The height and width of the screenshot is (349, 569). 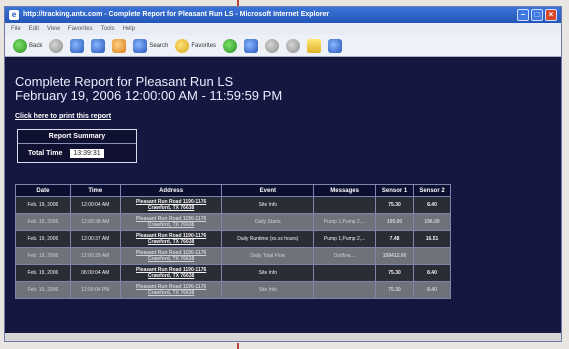 I want to click on folder-icon, so click(x=314, y=45).